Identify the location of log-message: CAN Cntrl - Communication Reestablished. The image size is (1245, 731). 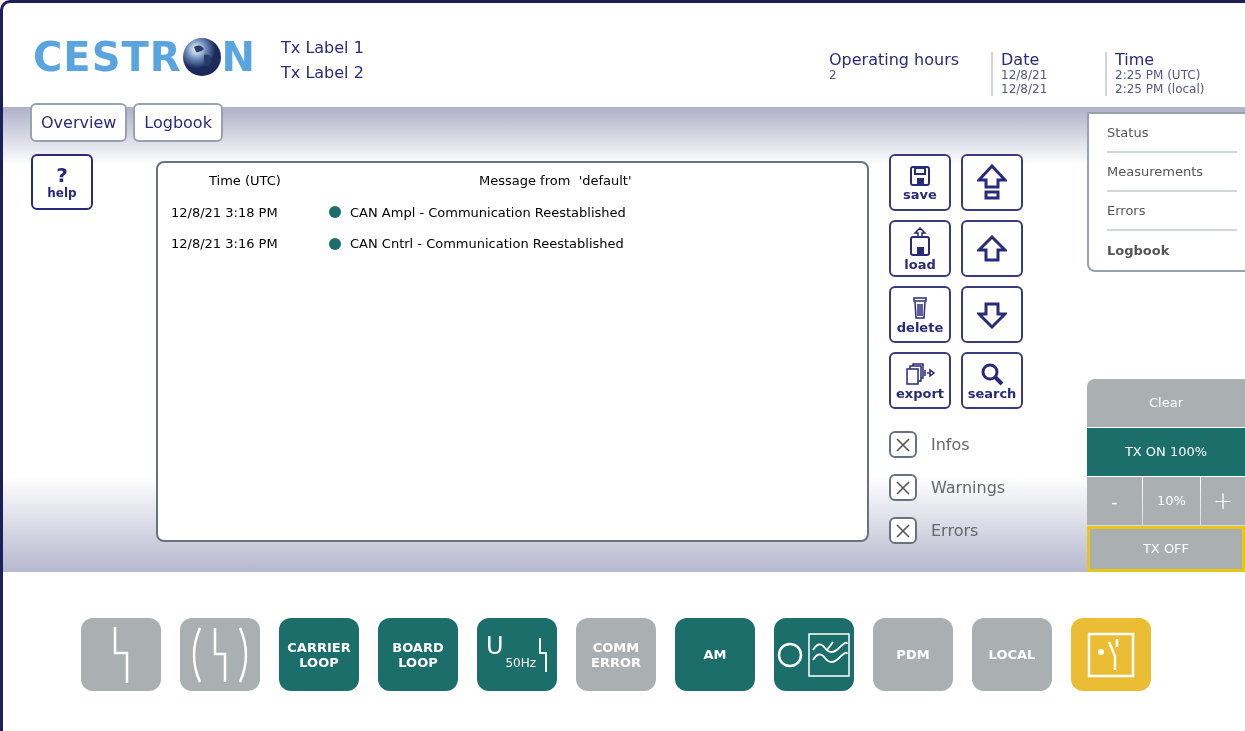
(487, 244).